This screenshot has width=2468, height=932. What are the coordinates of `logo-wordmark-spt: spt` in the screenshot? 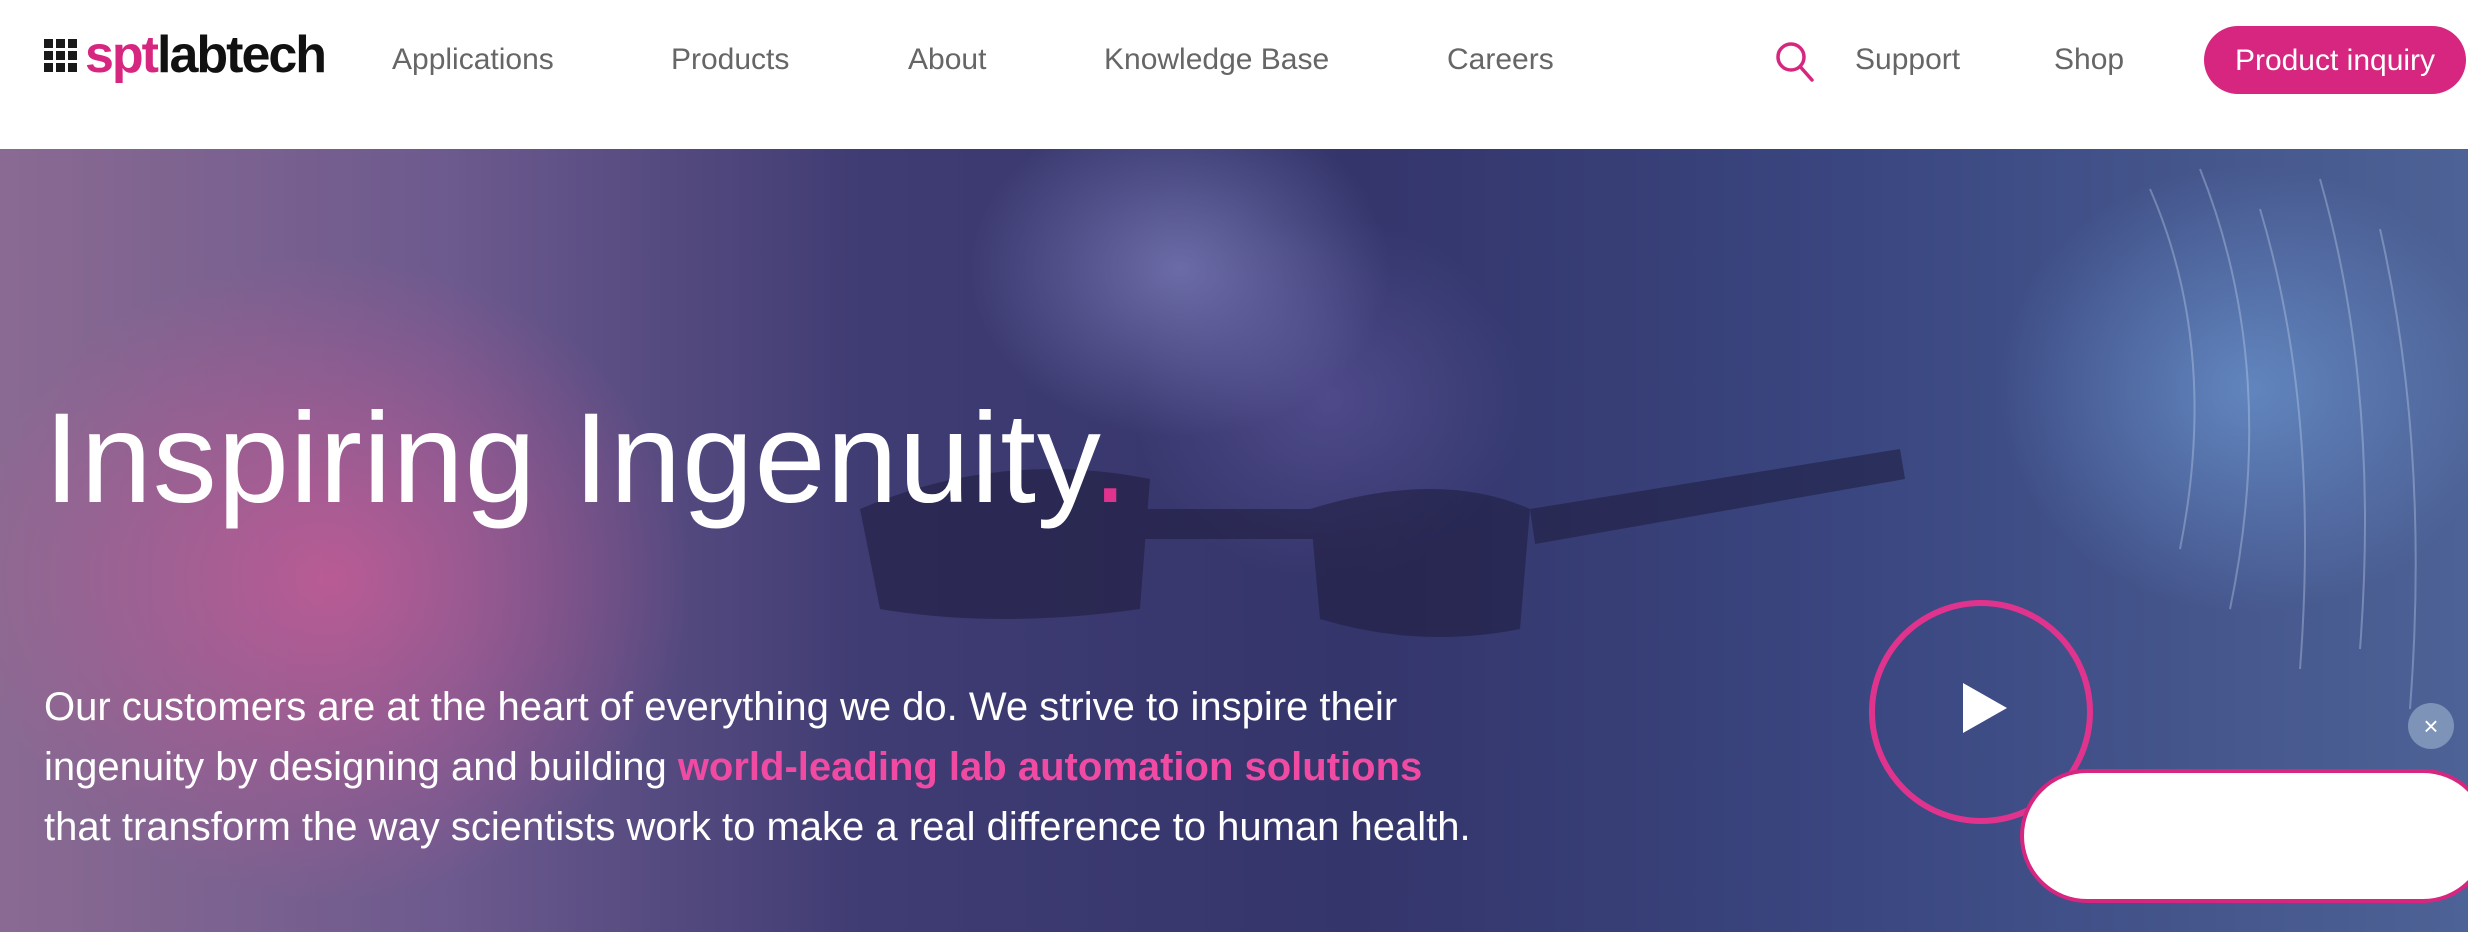 It's located at (122, 55).